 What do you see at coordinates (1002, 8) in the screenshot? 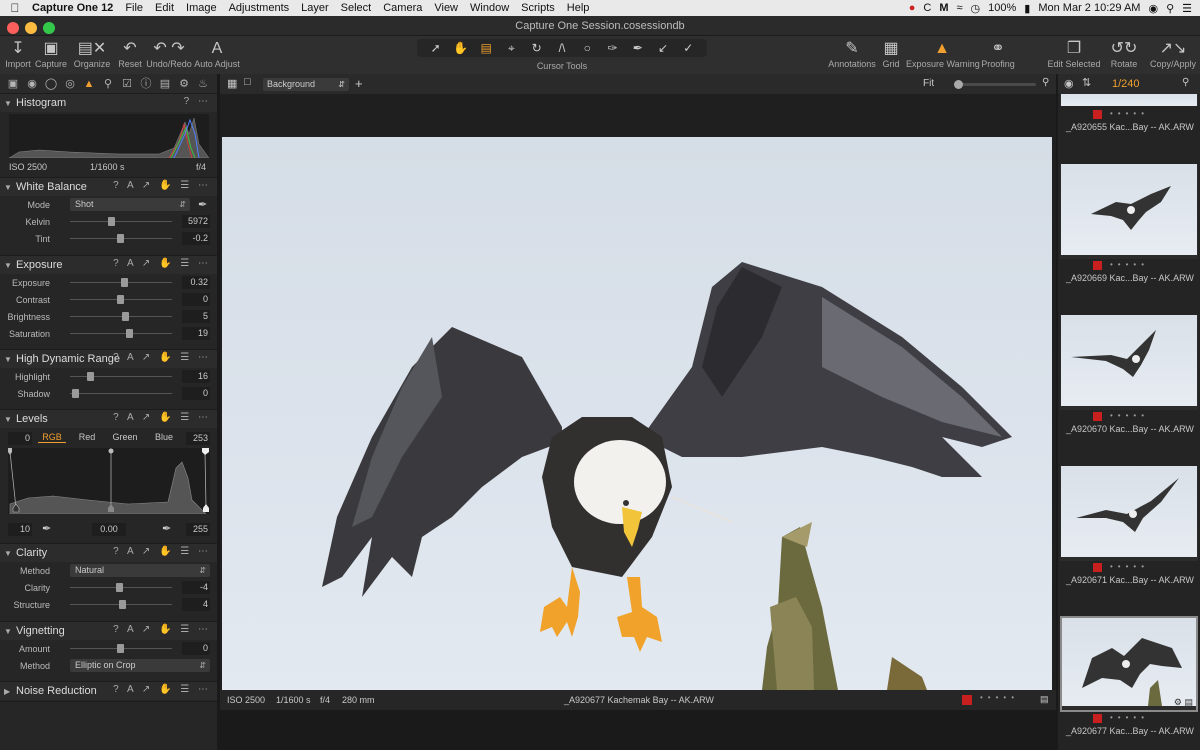
I see `battery-percent: 100%` at bounding box center [1002, 8].